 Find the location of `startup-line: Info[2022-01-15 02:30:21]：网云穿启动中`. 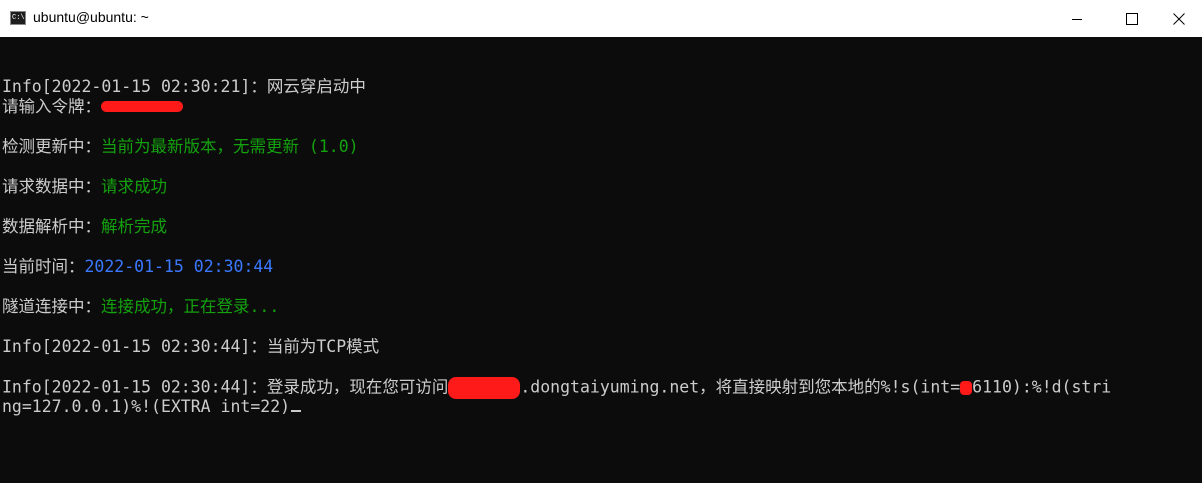

startup-line: Info[2022-01-15 02:30:21]：网云穿启动中 is located at coordinates (184, 87).